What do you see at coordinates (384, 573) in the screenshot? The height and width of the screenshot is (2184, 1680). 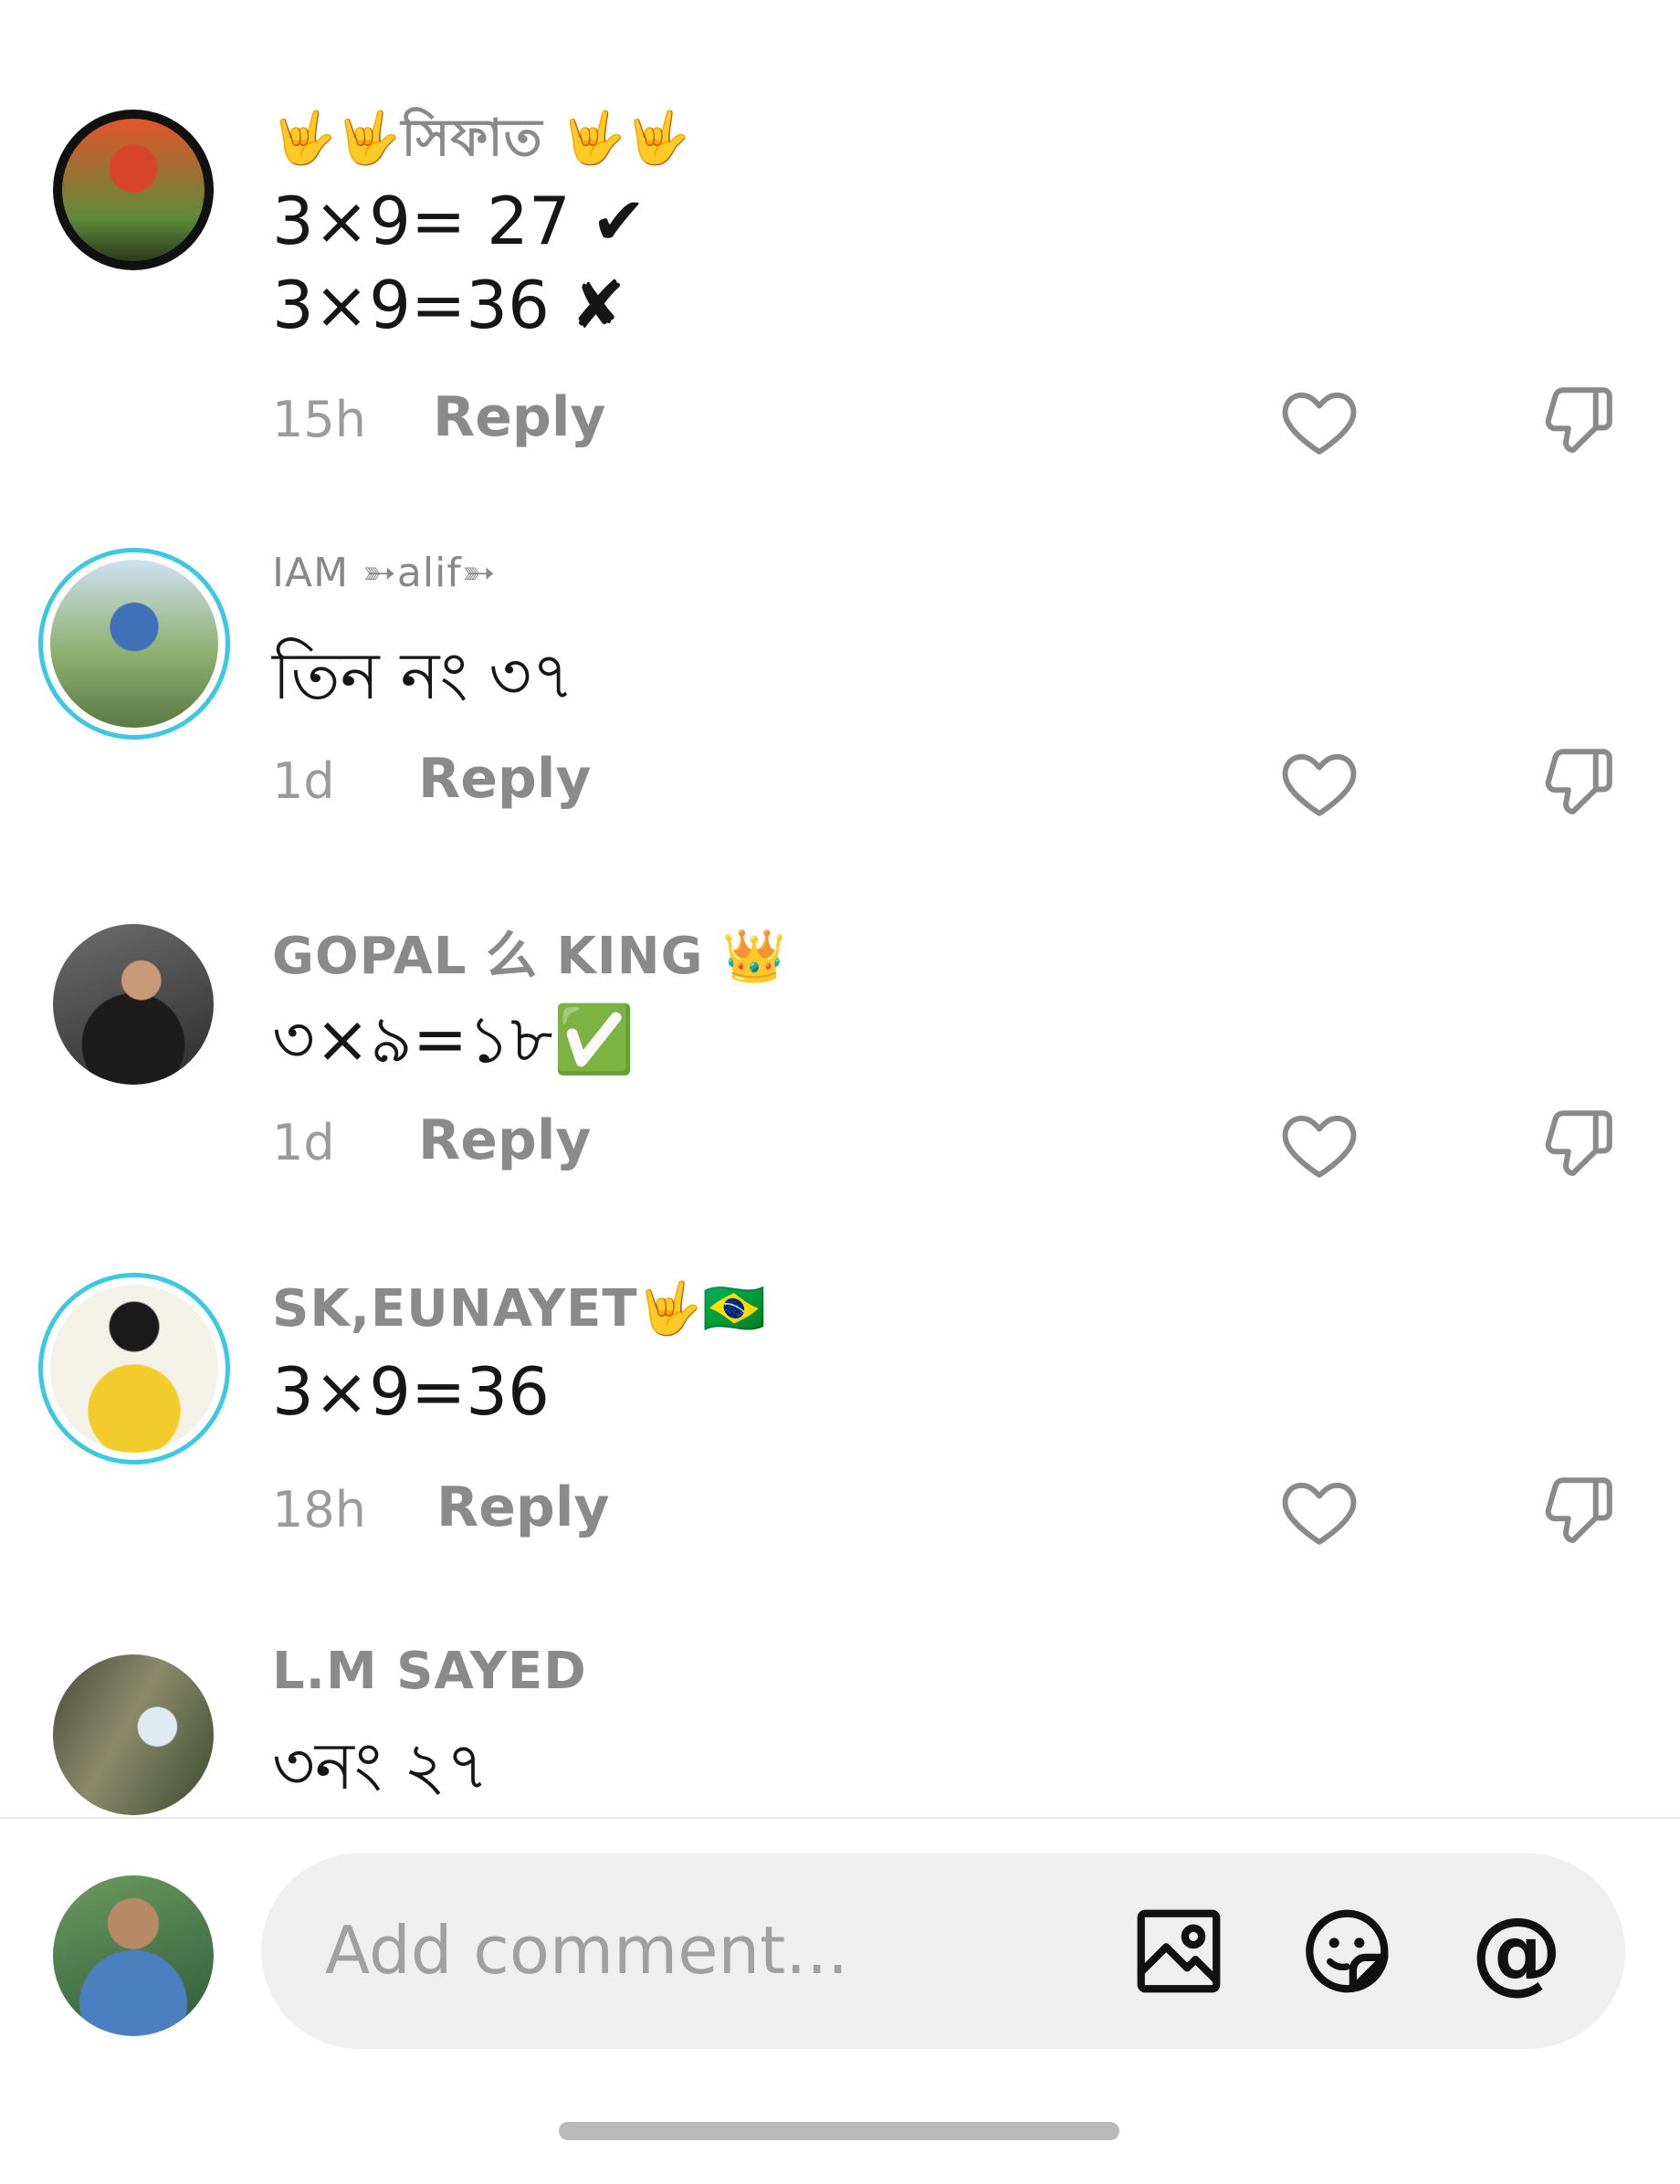 I see `comment-username: IAM ➳alif➳` at bounding box center [384, 573].